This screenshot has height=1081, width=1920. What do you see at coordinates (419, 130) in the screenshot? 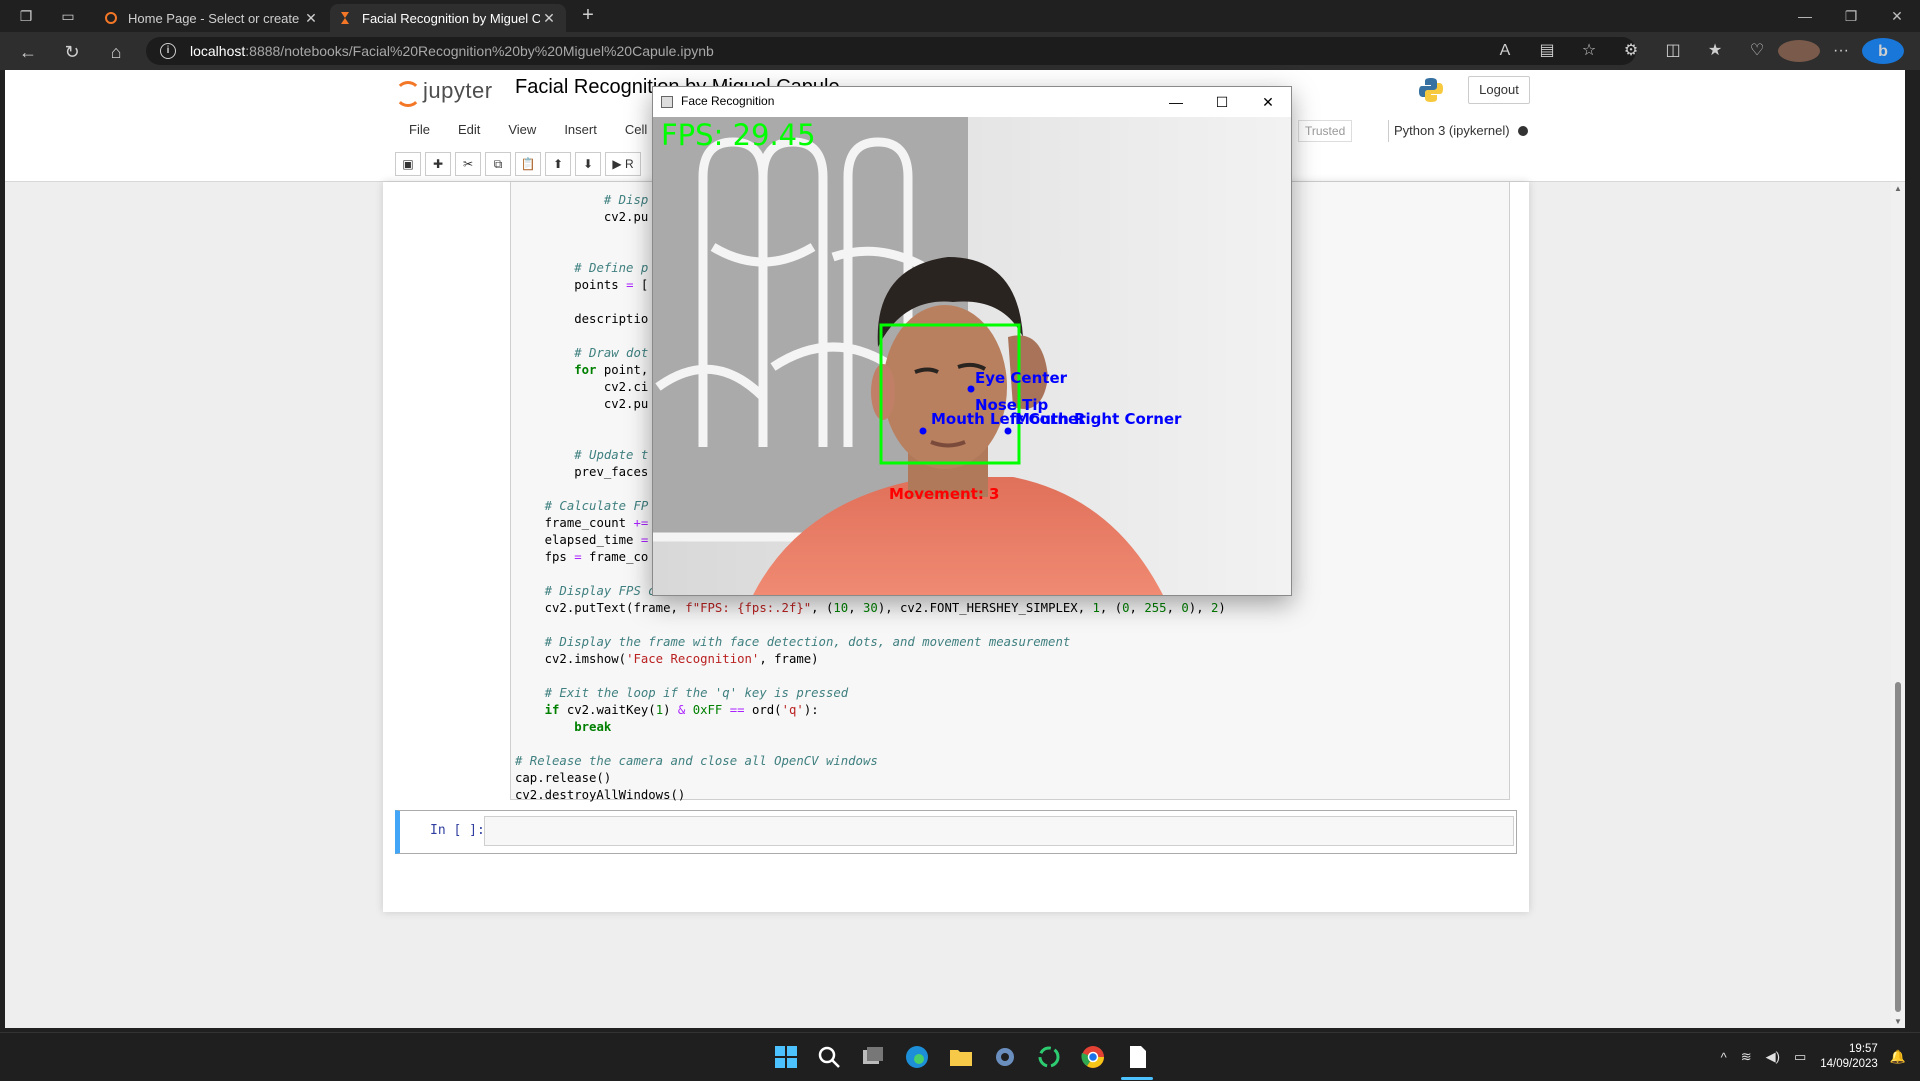
I see `menu-file: File` at bounding box center [419, 130].